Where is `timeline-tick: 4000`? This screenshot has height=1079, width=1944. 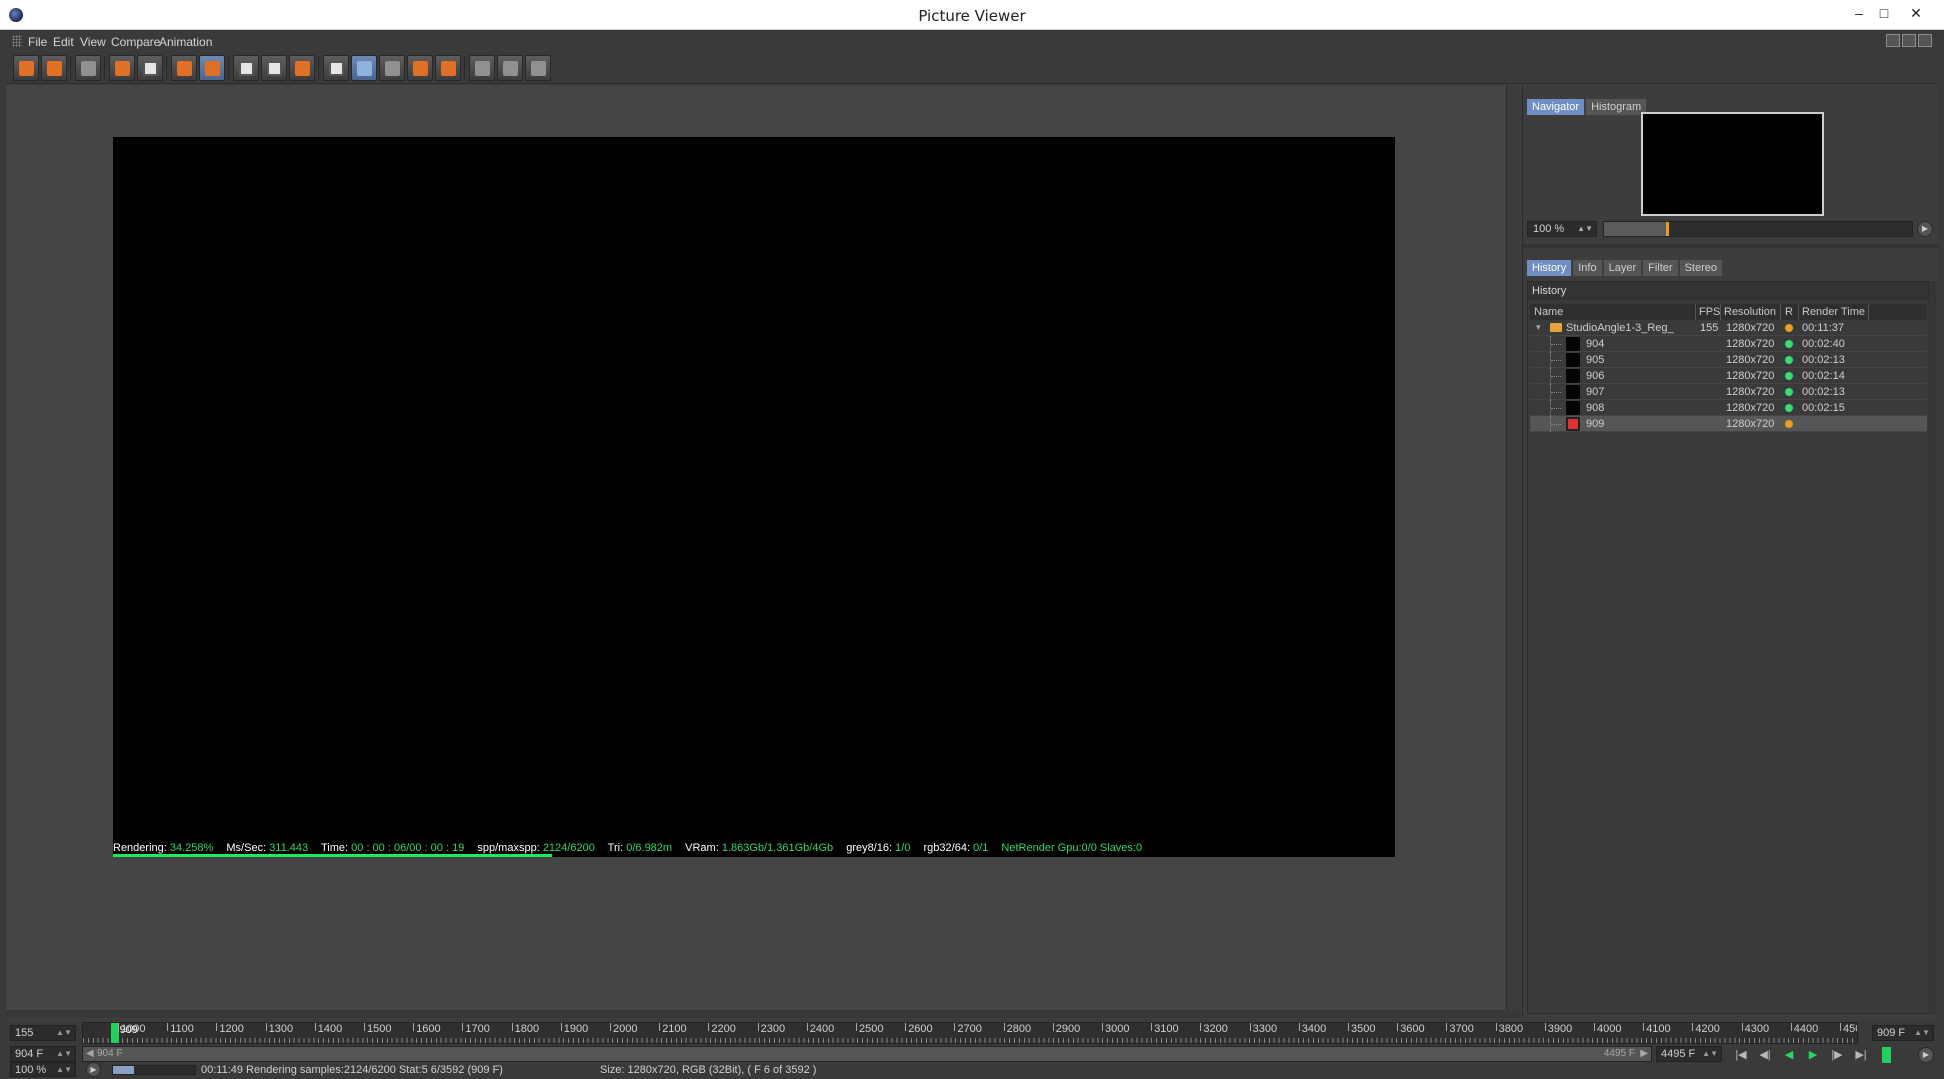 timeline-tick: 4000 is located at coordinates (1607, 1029).